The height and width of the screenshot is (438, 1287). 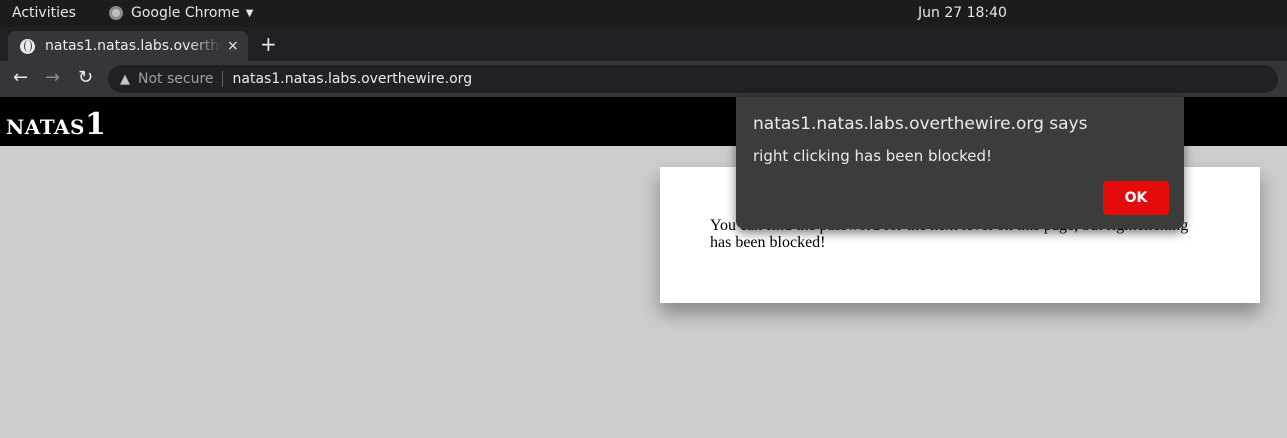 What do you see at coordinates (27, 46) in the screenshot?
I see `globe-icon` at bounding box center [27, 46].